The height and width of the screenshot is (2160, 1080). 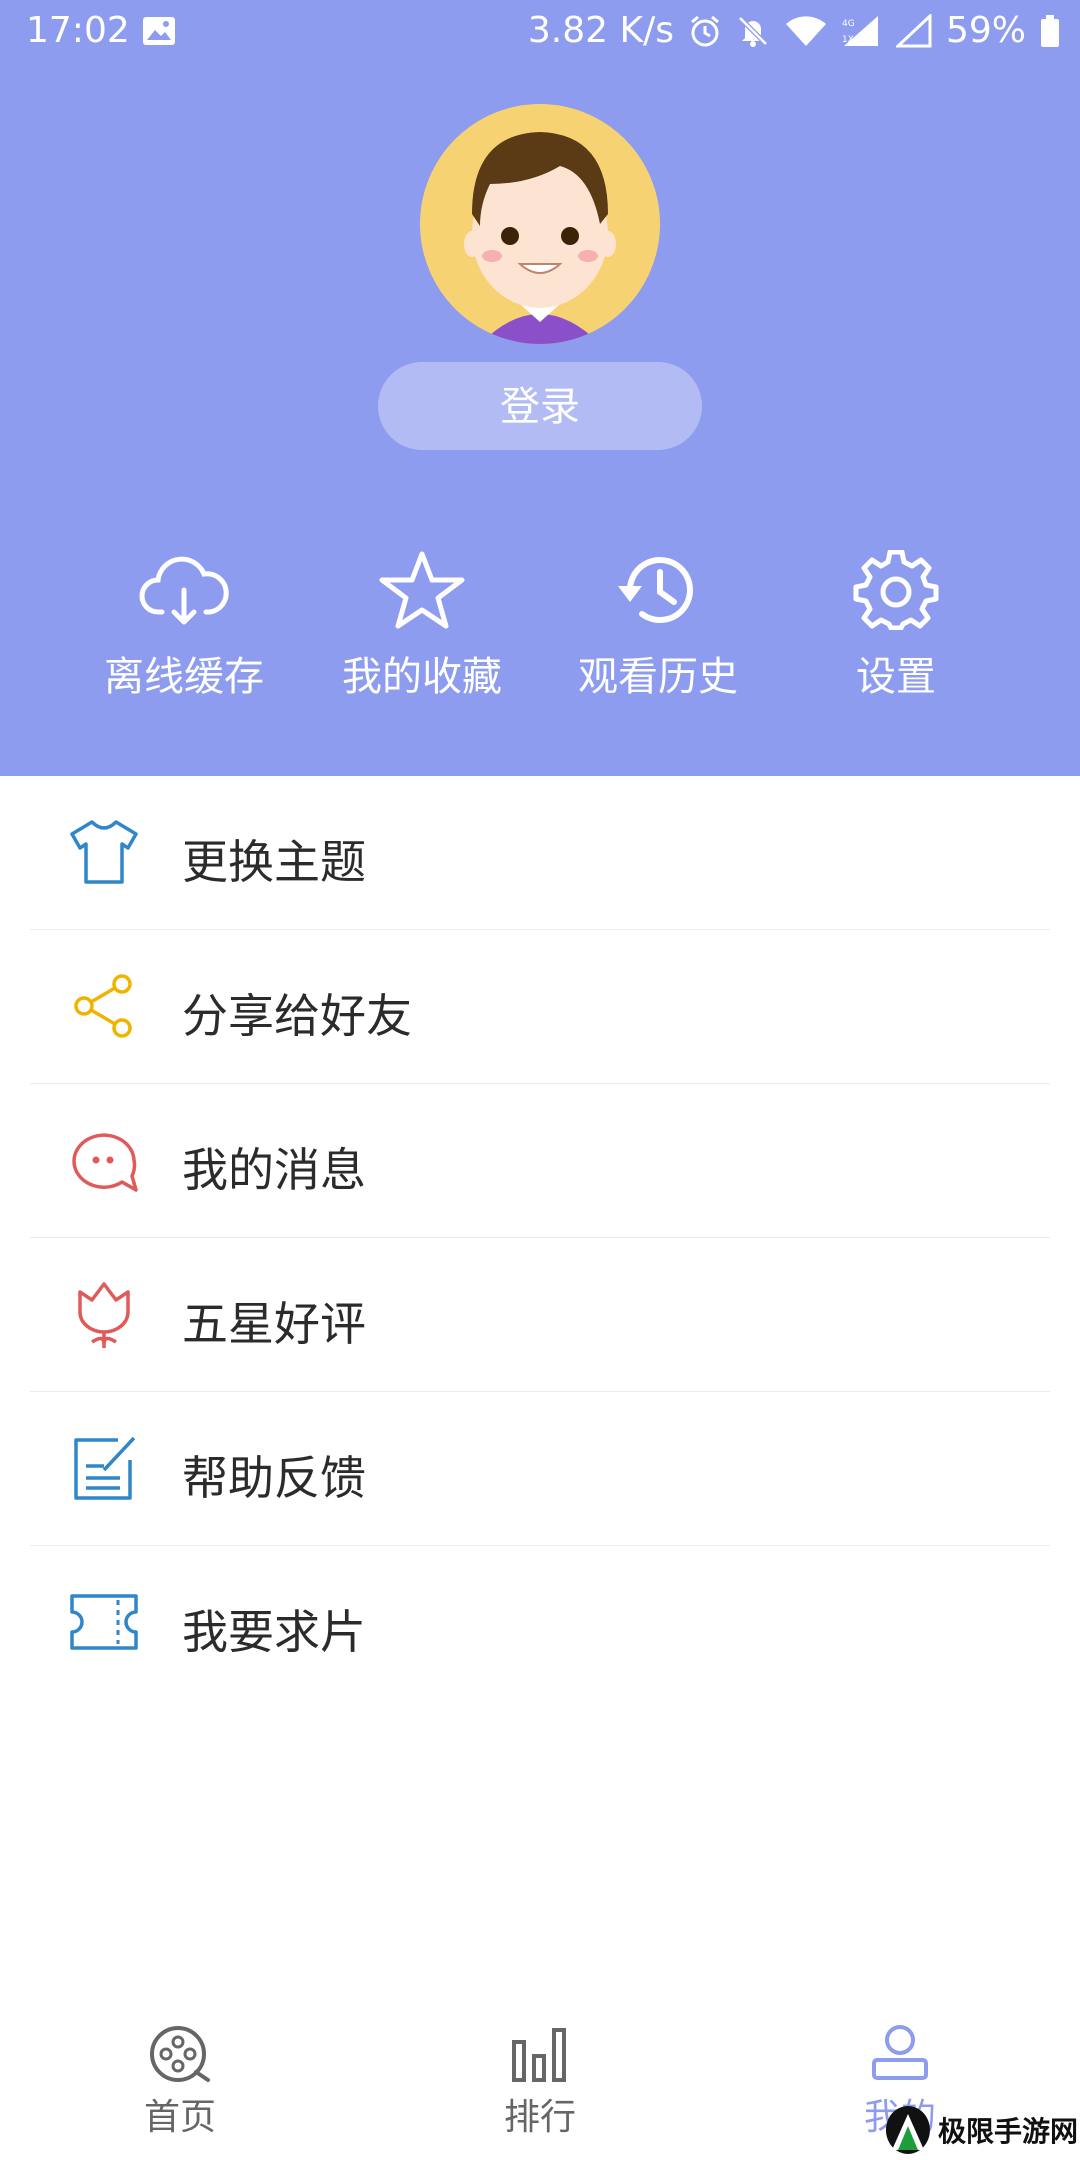 What do you see at coordinates (179, 2117) in the screenshot?
I see `tab-label: 首页` at bounding box center [179, 2117].